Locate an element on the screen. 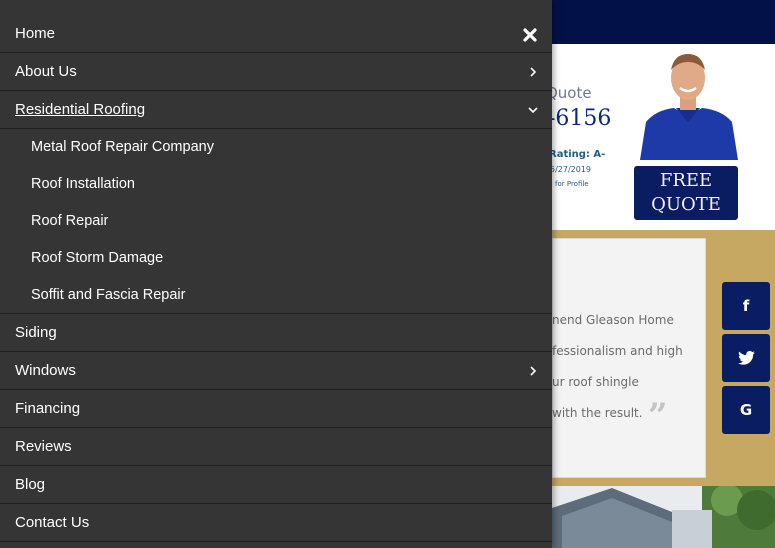  menu-item-label: Siding is located at coordinates (36, 332).